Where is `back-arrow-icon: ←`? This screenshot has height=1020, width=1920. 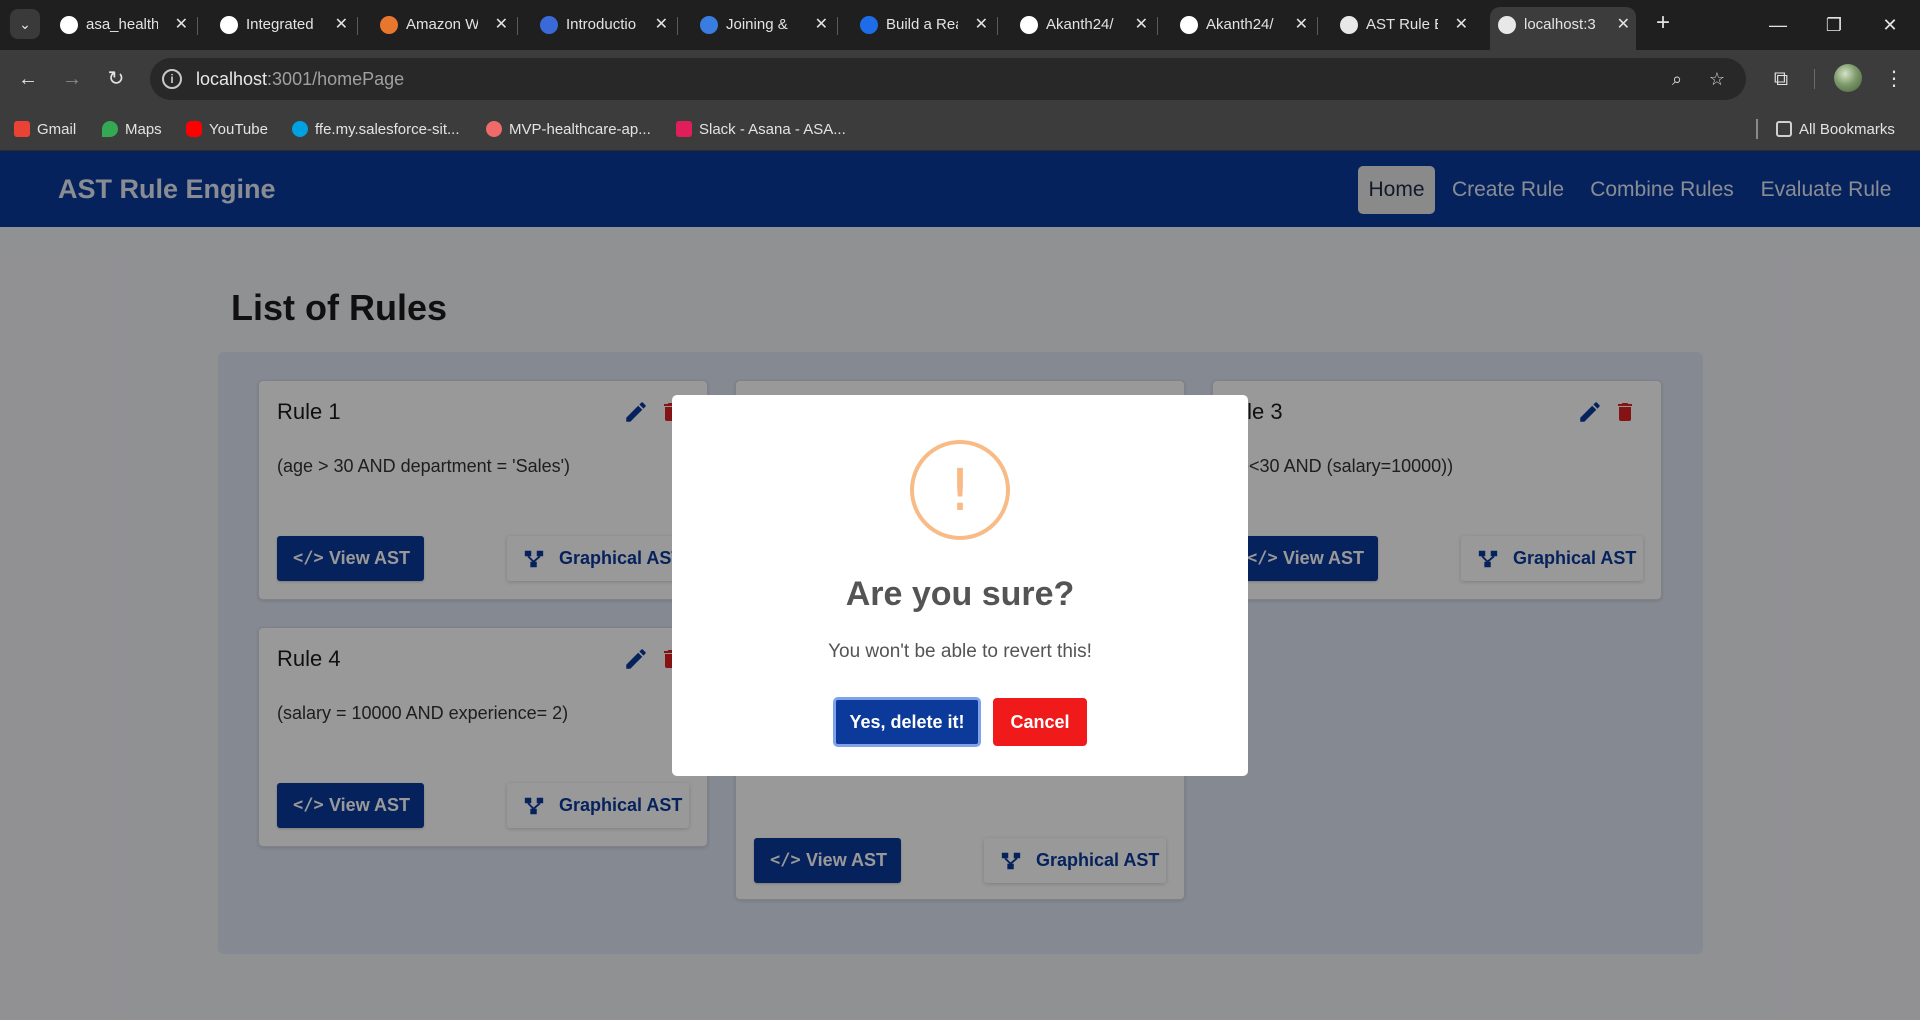 back-arrow-icon: ← is located at coordinates (28, 79).